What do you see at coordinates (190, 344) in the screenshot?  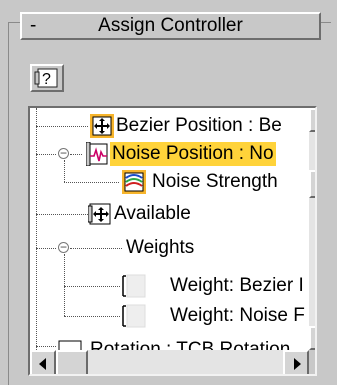 I see `tree-item-rotation: Rotation : TCB Rotation` at bounding box center [190, 344].